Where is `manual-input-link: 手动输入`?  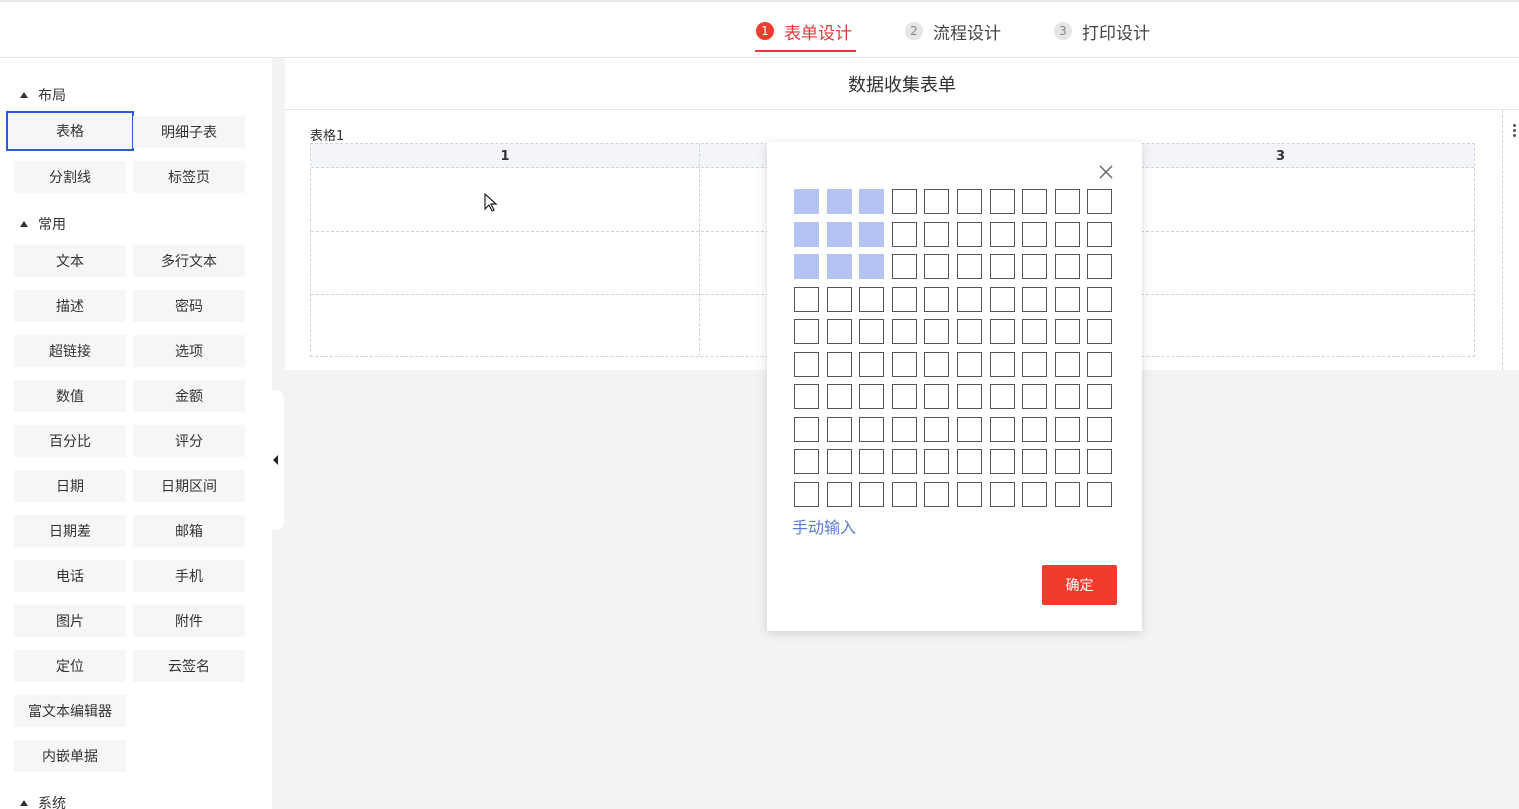
manual-input-link: 手动输入 is located at coordinates (824, 526).